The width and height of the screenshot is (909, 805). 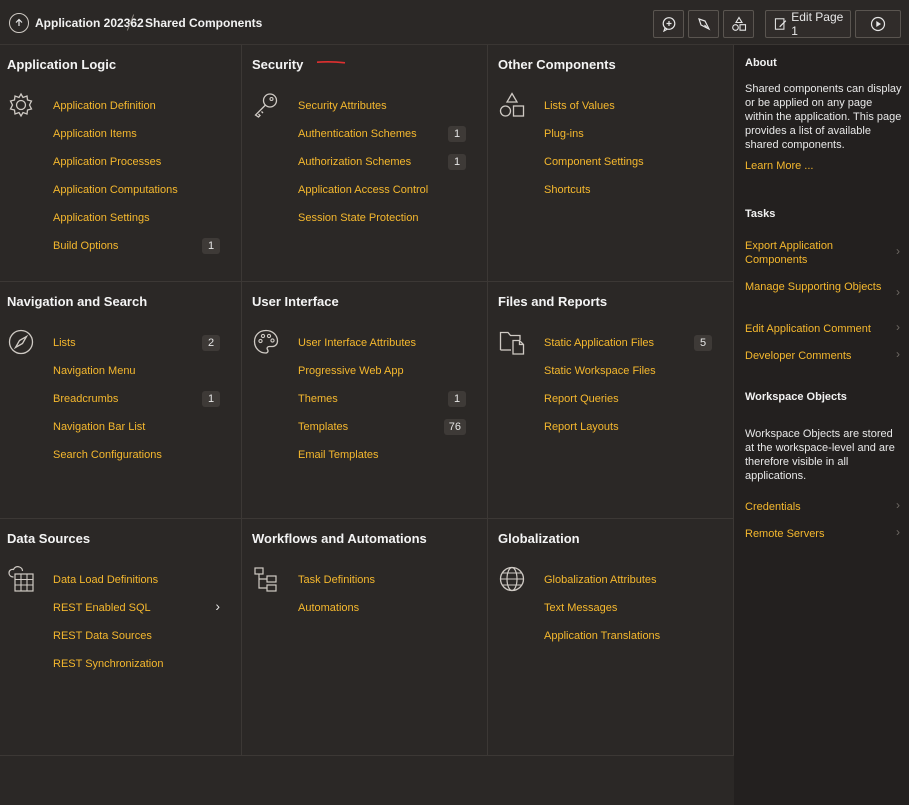 What do you see at coordinates (64, 343) in the screenshot?
I see `link-lists: Lists` at bounding box center [64, 343].